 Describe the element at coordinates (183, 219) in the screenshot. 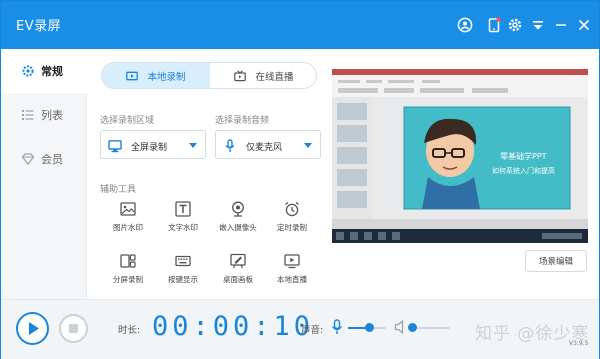

I see `tool-text-watermark: 文字水印` at that location.